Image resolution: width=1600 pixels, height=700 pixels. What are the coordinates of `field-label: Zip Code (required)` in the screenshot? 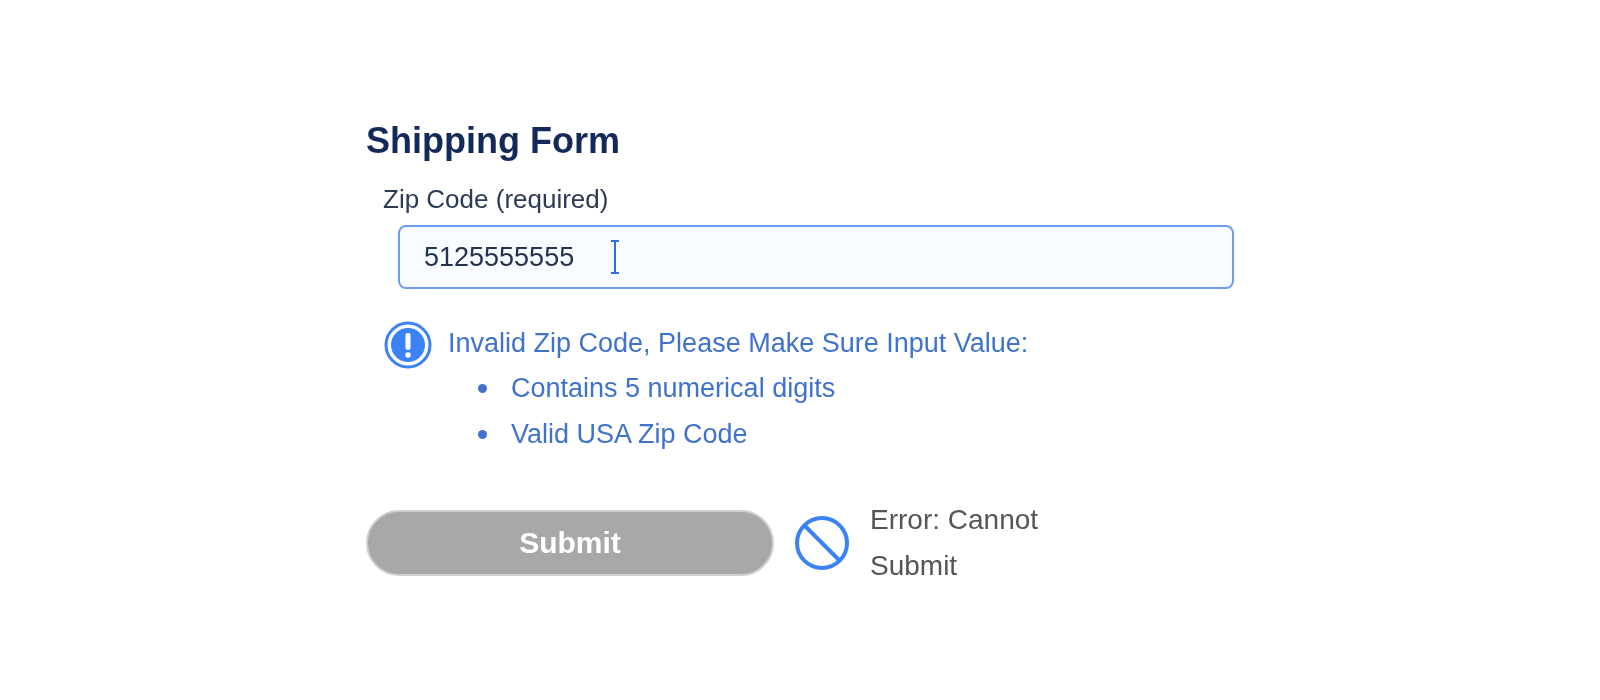 It's located at (496, 199).